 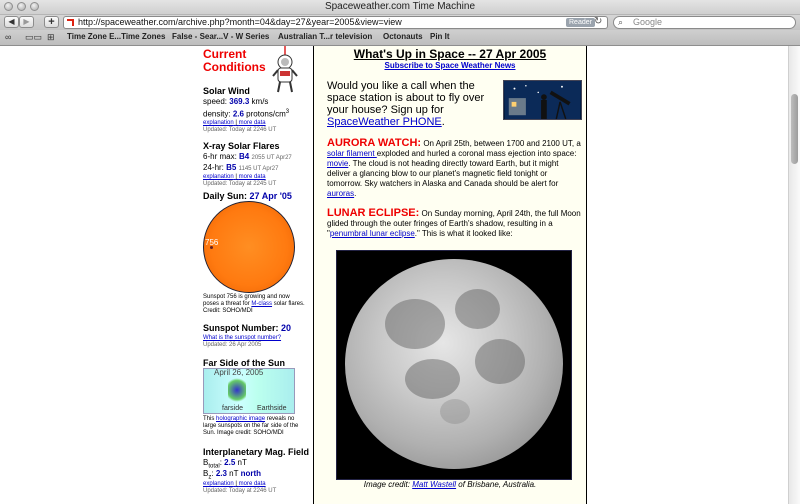 I want to click on daily-sun-label: Daily Sun:, so click(x=225, y=196).